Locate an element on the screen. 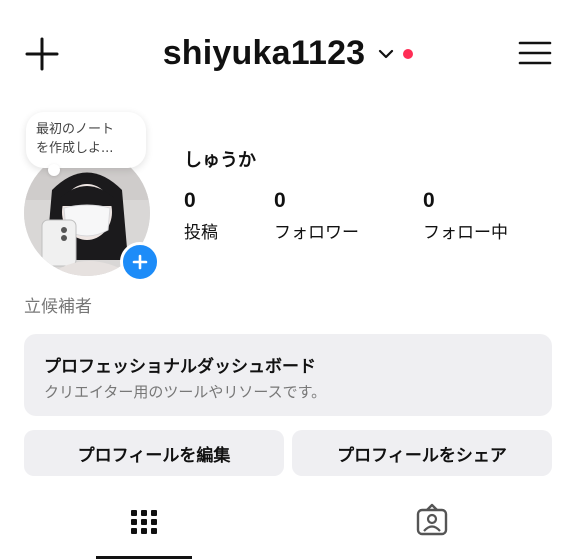  add-icon is located at coordinates (140, 262).